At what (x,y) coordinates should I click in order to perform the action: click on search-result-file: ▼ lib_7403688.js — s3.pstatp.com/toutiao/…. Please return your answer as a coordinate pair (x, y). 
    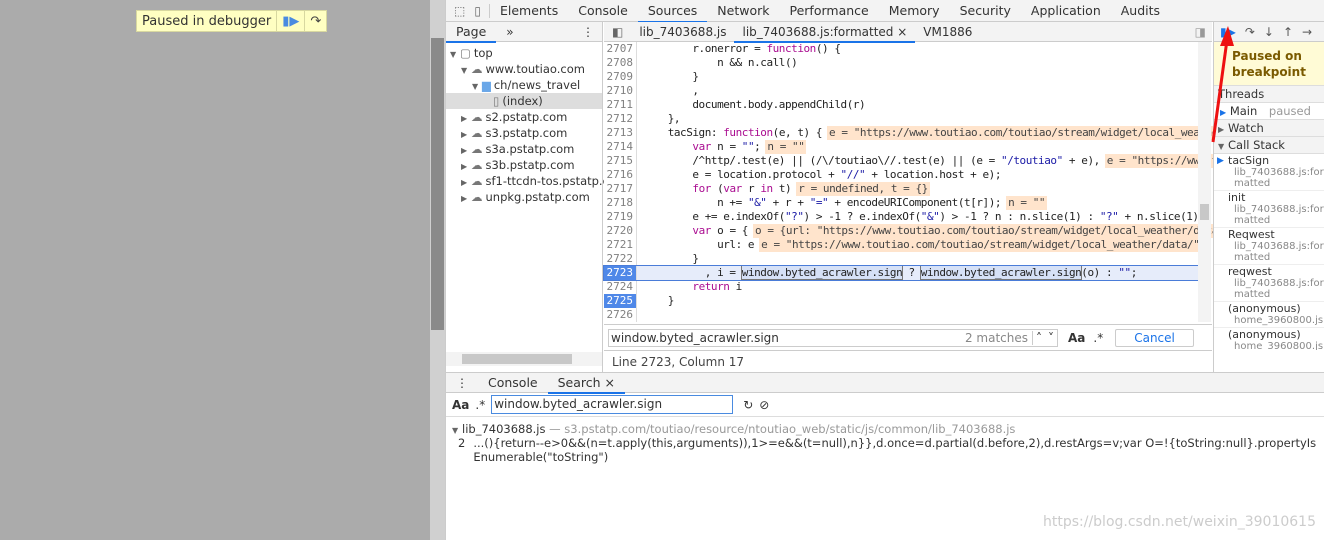
    Looking at the image, I should click on (885, 429).